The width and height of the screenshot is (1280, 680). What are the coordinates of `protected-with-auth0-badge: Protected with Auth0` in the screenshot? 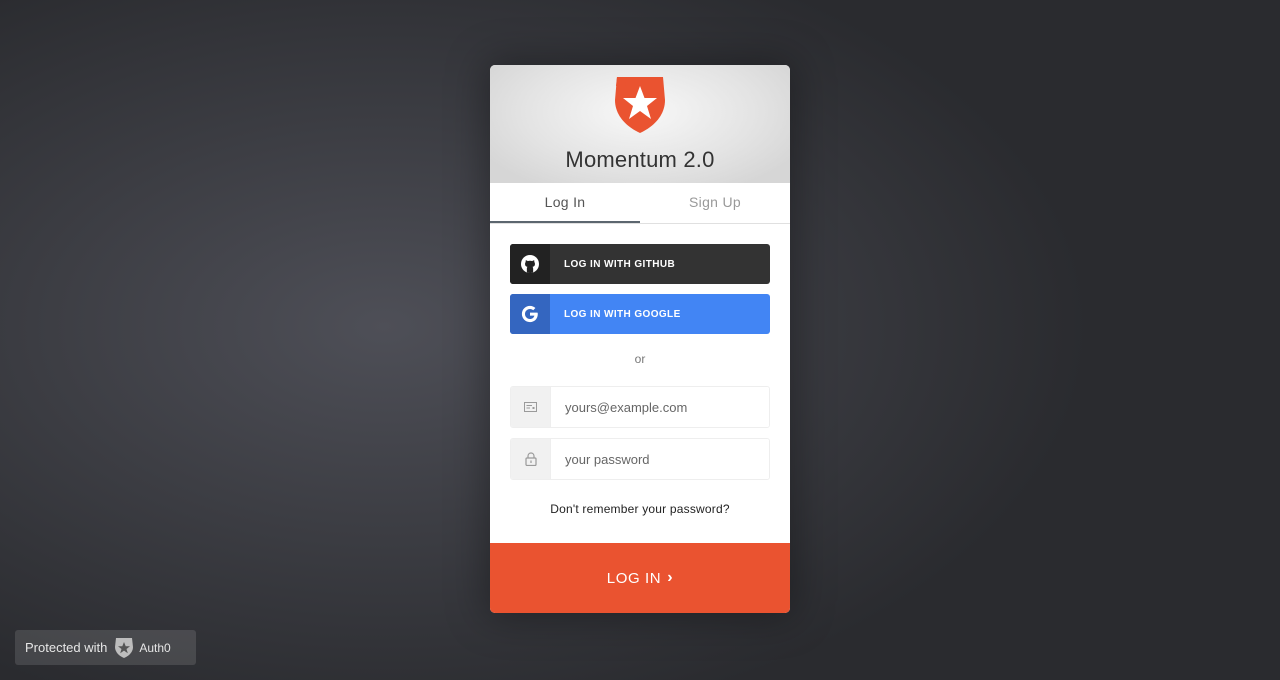 It's located at (105, 647).